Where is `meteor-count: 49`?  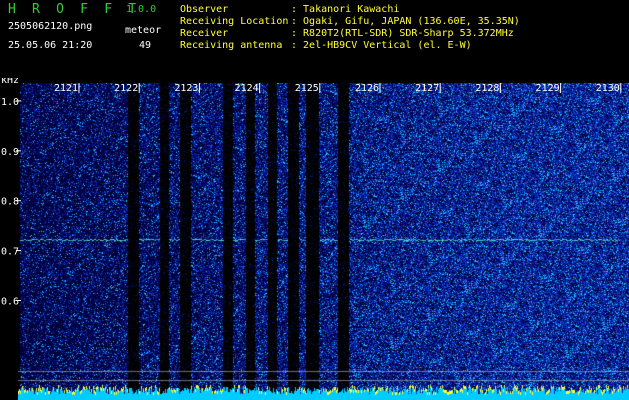 meteor-count: 49 is located at coordinates (145, 45).